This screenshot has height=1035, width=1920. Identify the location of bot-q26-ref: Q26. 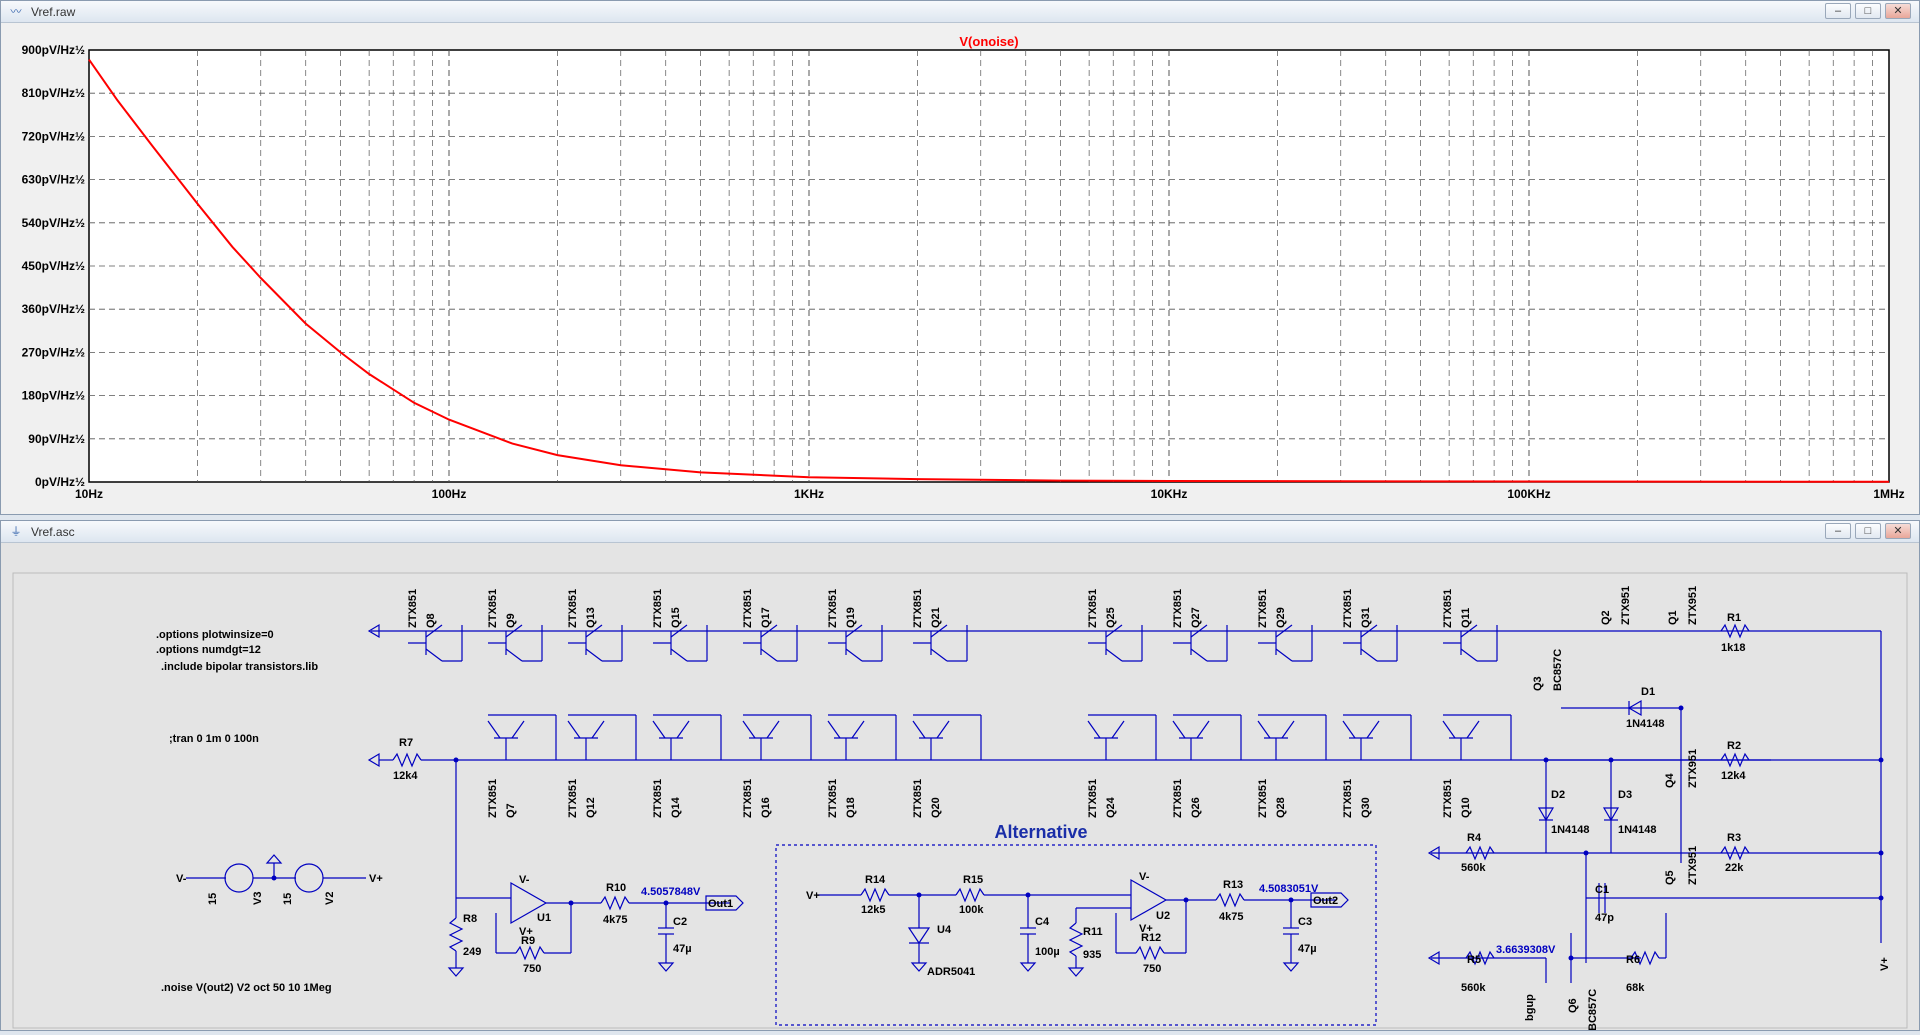
(1196, 807).